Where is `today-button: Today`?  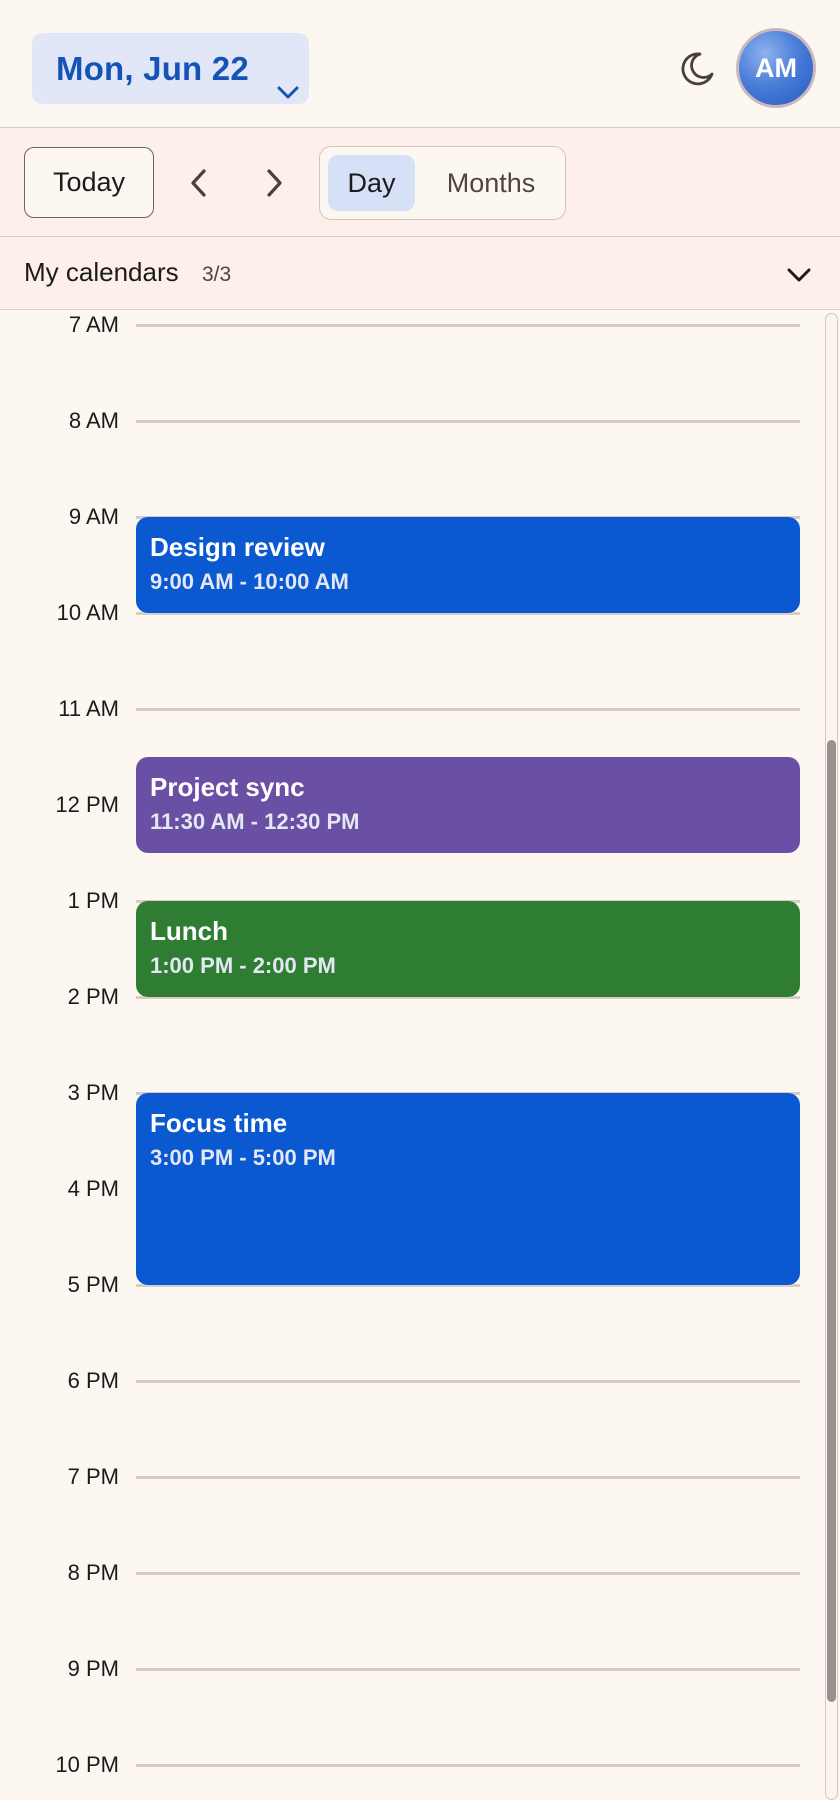
today-button: Today is located at coordinates (89, 182).